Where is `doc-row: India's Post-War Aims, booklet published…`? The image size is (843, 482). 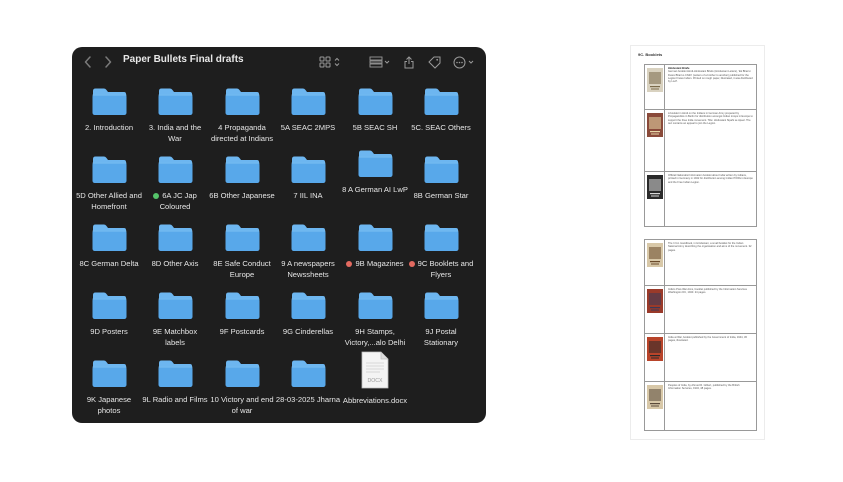 doc-row: India's Post-War Aims, booklet published… is located at coordinates (700, 310).